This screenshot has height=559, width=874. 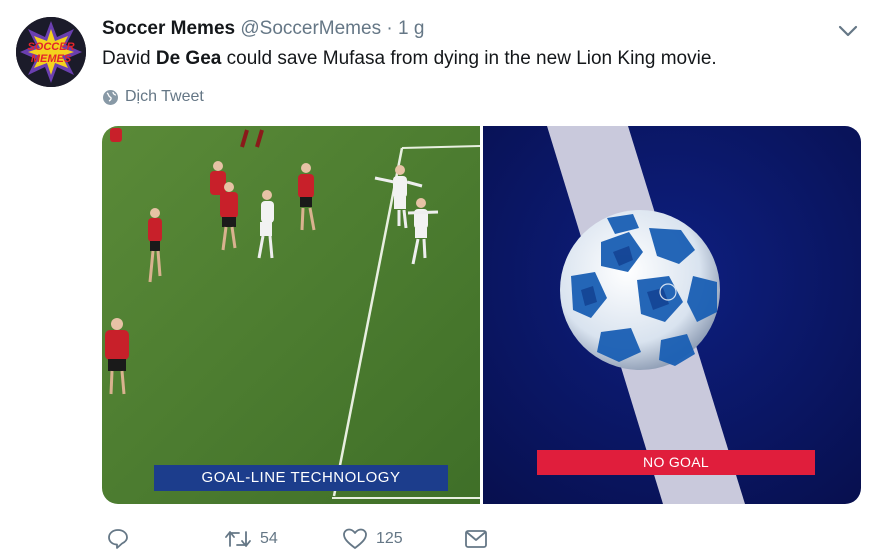 I want to click on no-goal-caption: NO GOAL, so click(x=676, y=462).